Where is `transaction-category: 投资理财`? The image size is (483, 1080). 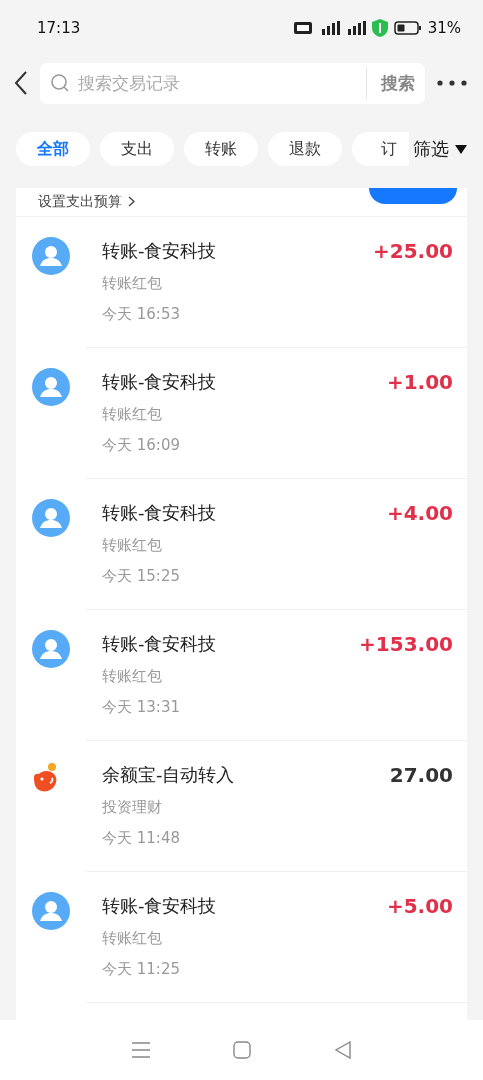 transaction-category: 投资理财 is located at coordinates (132, 807).